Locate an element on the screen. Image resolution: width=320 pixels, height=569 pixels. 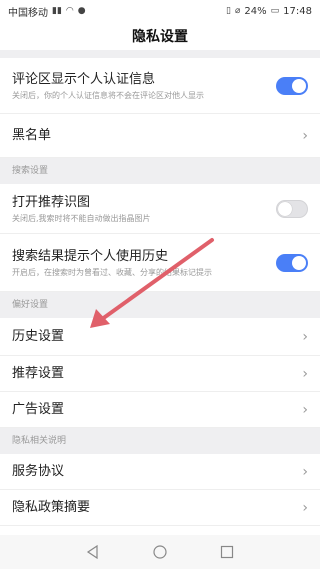
section-privacy: 服务协议 › 隐私政策摘要 › is located at coordinates (160, 490).